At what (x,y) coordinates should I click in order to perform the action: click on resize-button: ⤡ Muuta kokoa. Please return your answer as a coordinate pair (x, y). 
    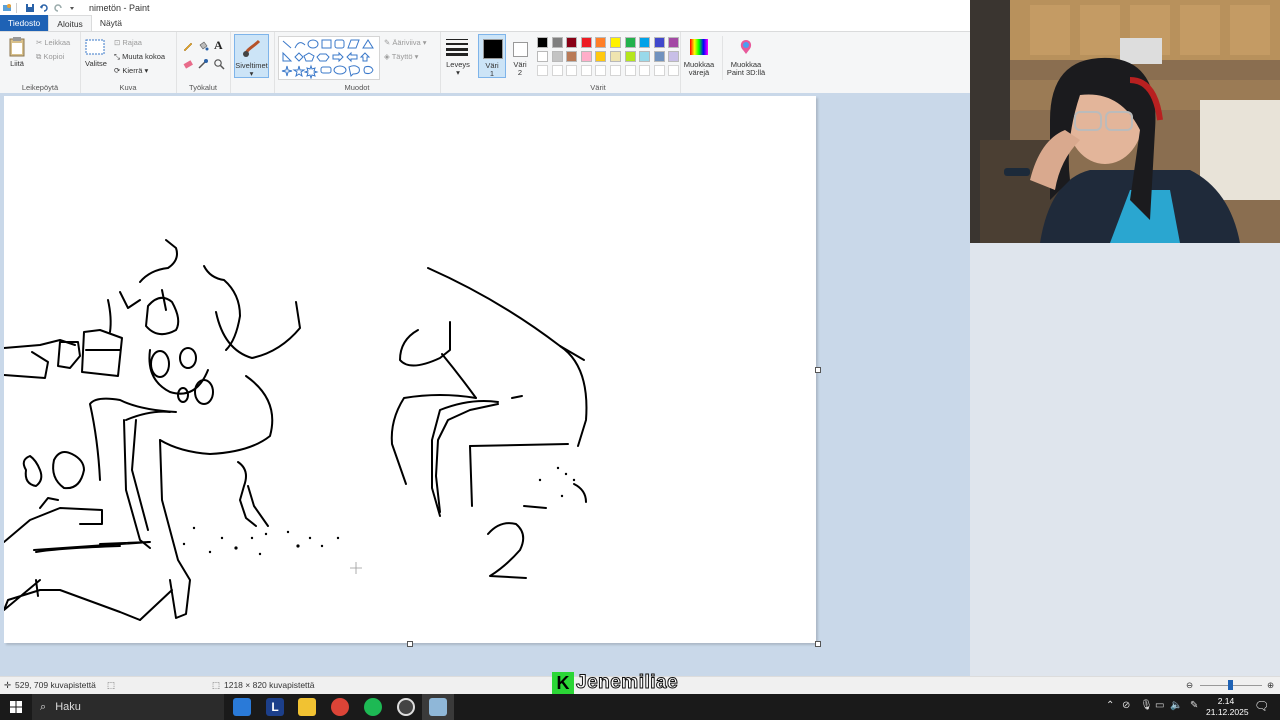
    Looking at the image, I should click on (139, 57).